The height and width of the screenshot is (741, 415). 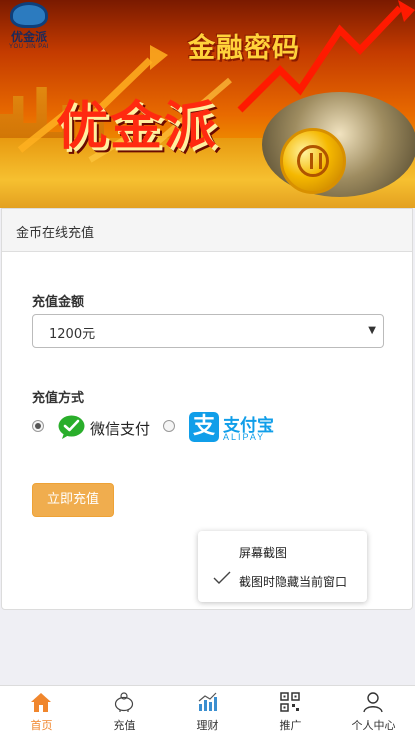 What do you see at coordinates (41, 713) in the screenshot?
I see `nav-item-home: 首页` at bounding box center [41, 713].